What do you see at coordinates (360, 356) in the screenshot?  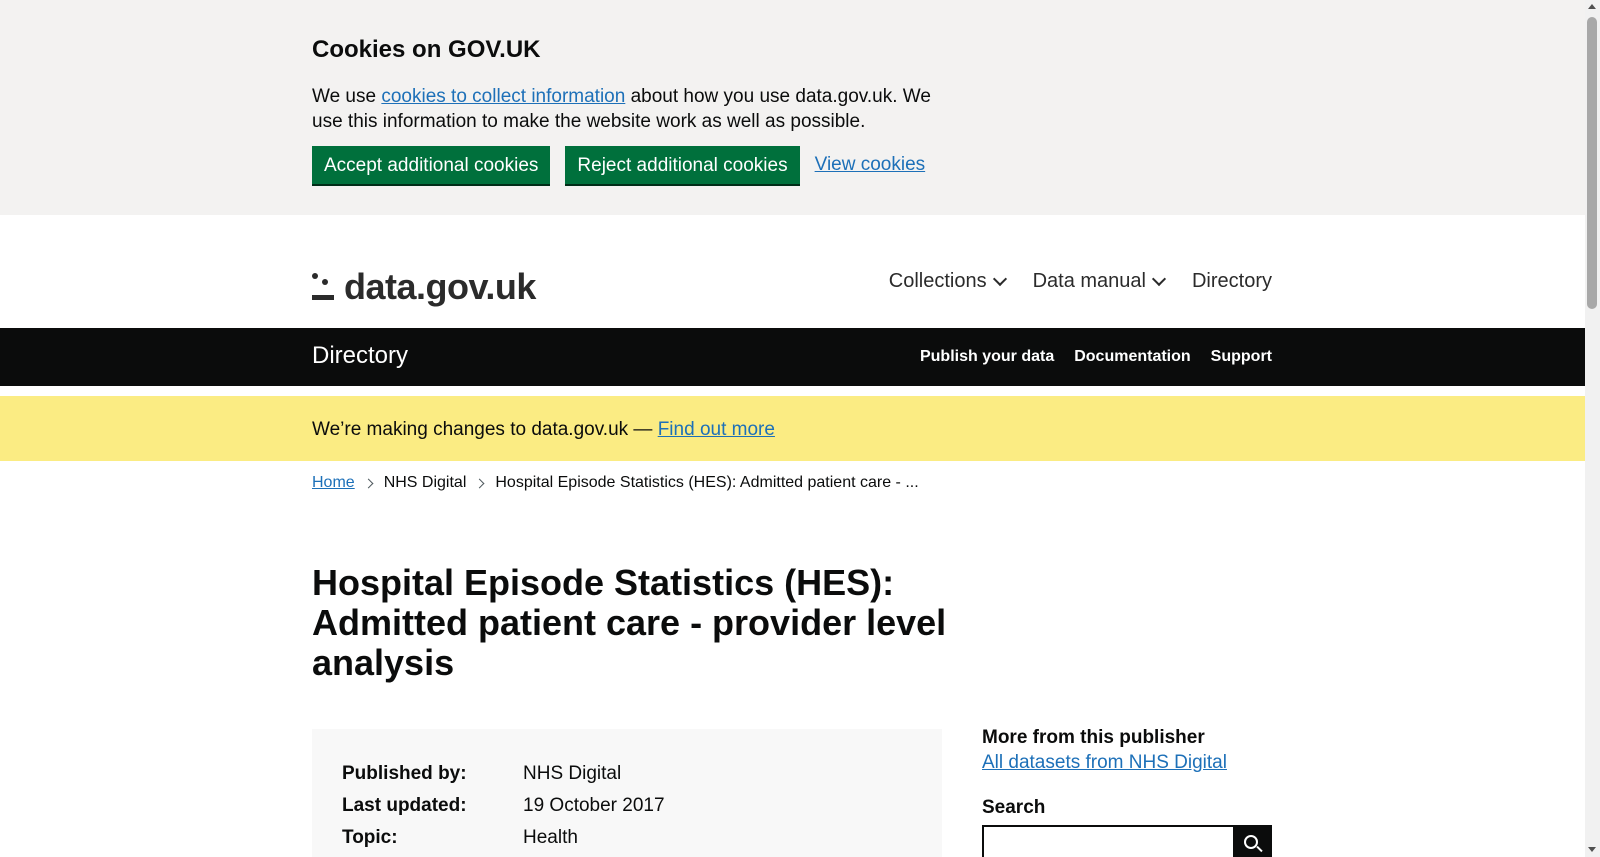 I see `section-title: Directory` at bounding box center [360, 356].